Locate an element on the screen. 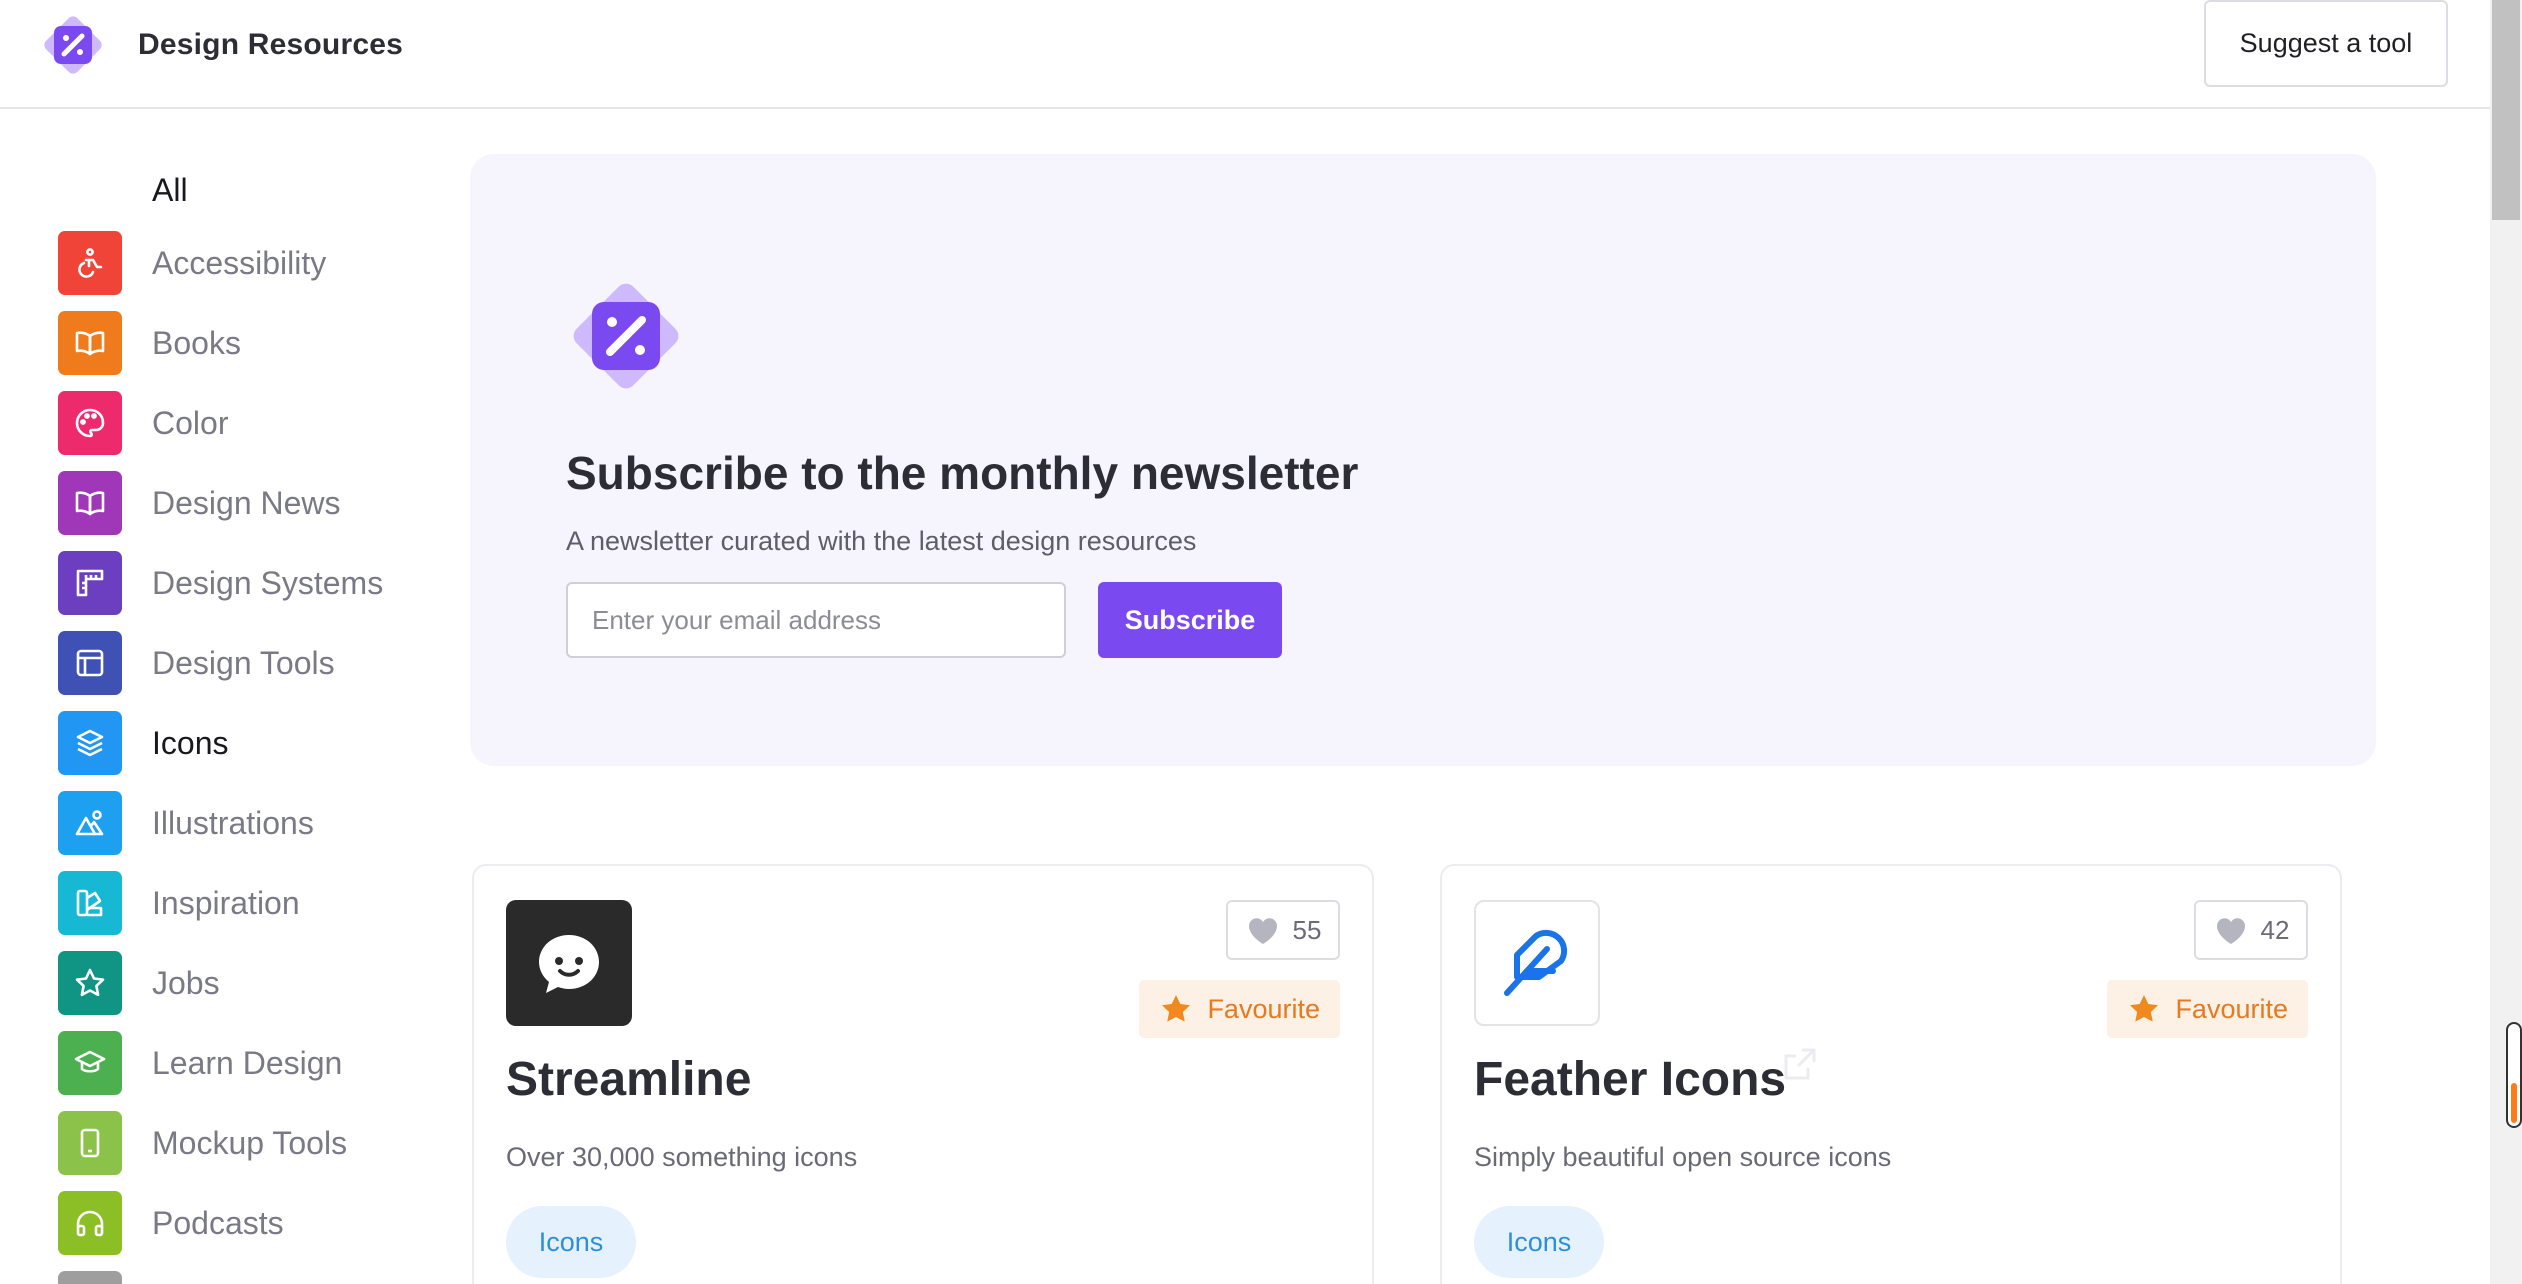 Image resolution: width=2522 pixels, height=1284 pixels. like-count: 42 is located at coordinates (2275, 929).